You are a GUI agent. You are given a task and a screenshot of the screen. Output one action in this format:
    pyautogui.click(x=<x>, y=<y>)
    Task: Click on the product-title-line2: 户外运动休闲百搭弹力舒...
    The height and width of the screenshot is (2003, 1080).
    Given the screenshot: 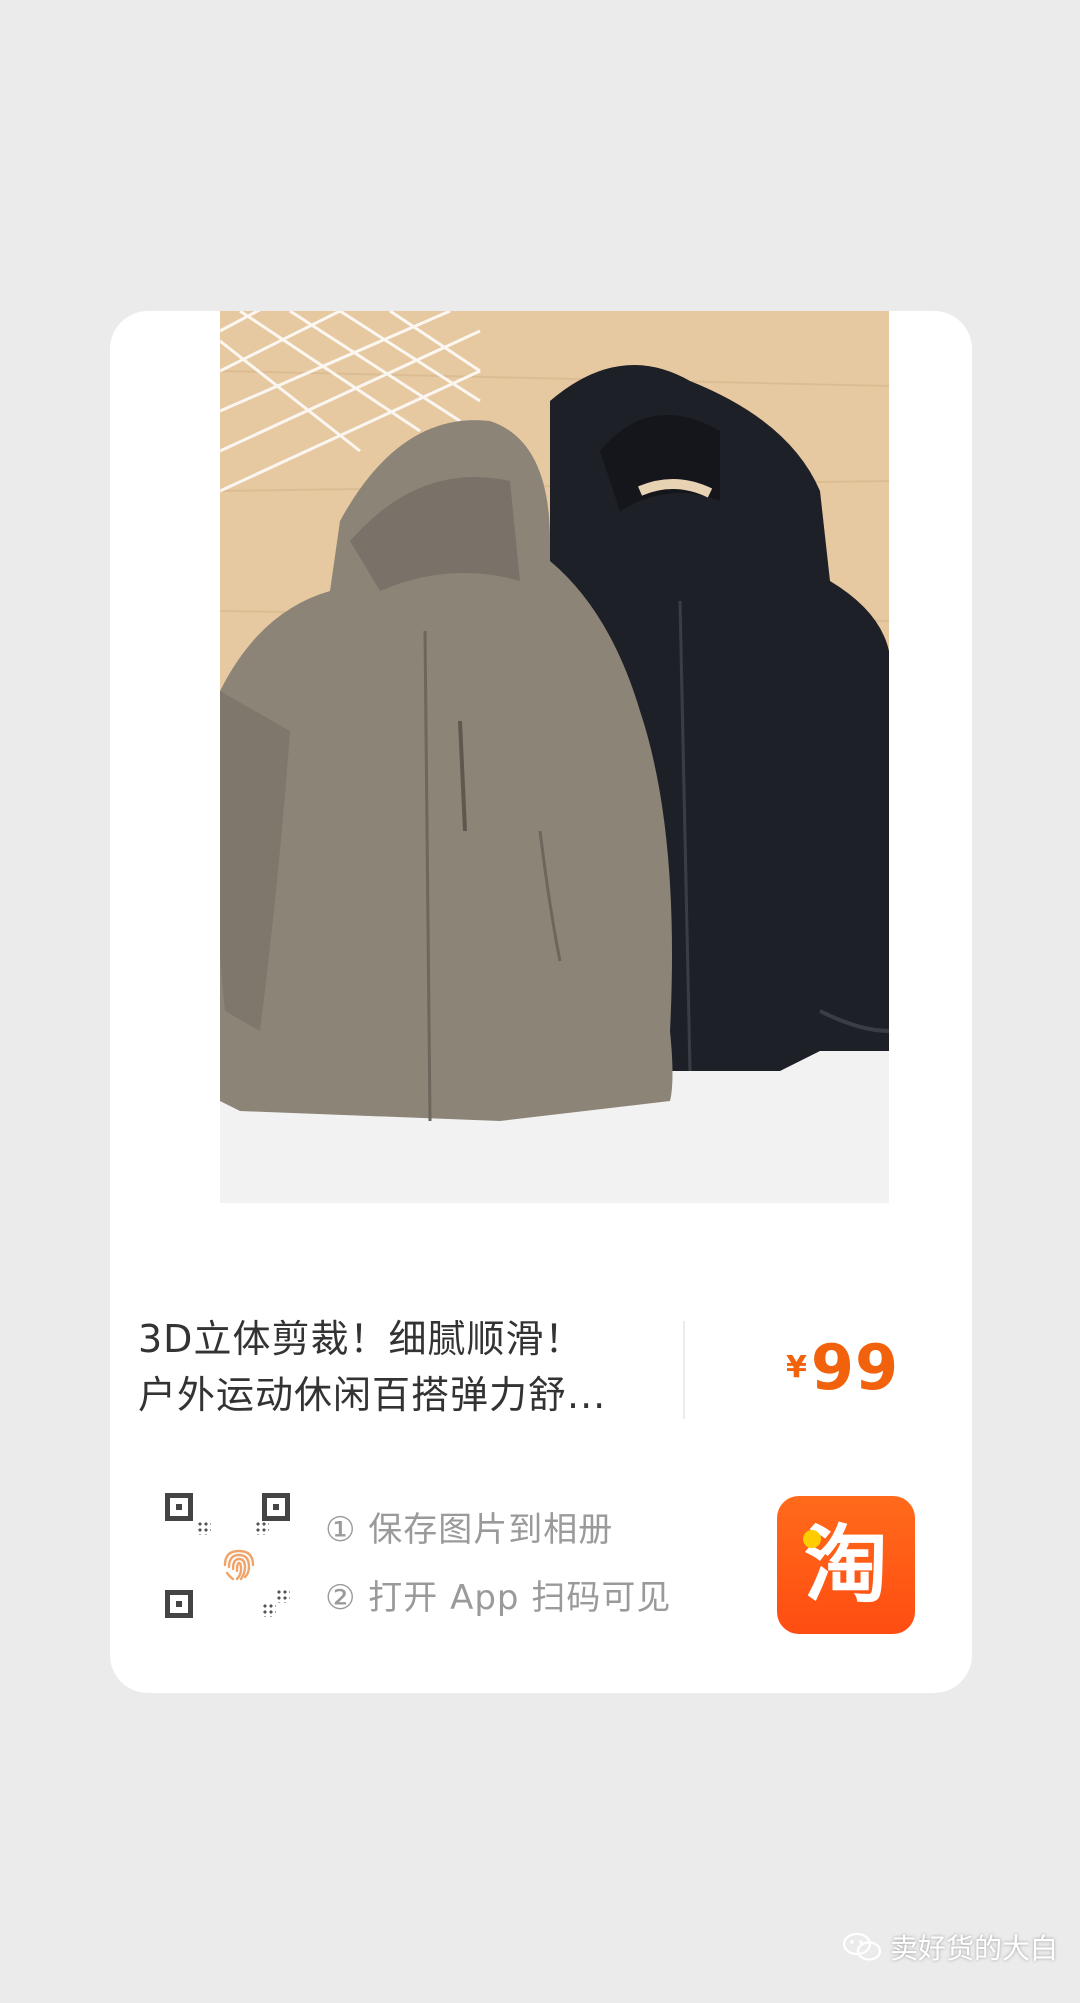 What is the action you would take?
    pyautogui.click(x=372, y=1395)
    